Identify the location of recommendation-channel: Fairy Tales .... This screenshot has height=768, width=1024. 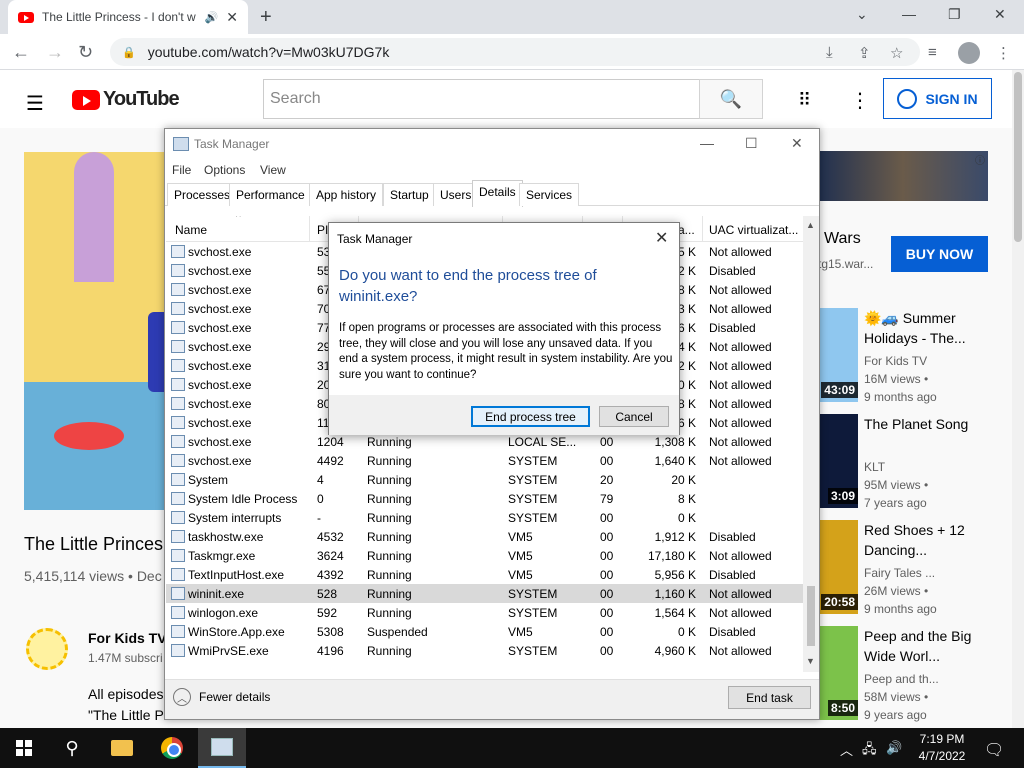
(939, 573).